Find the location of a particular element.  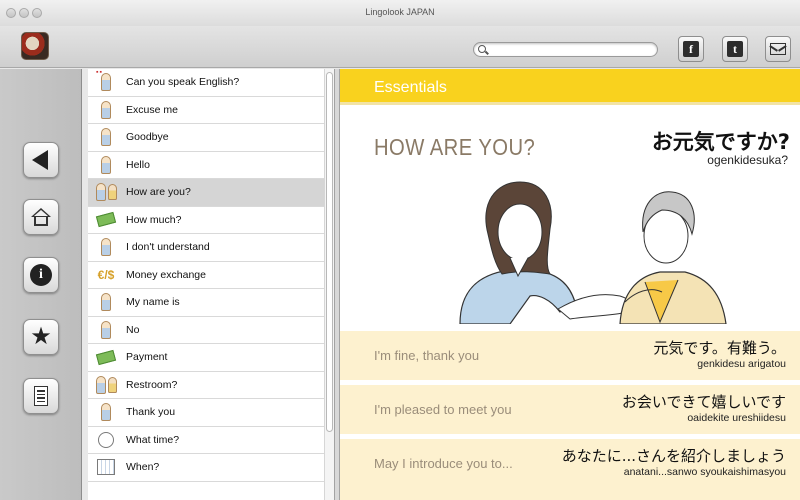

phrase-list-item: What time? is located at coordinates (206, 440).